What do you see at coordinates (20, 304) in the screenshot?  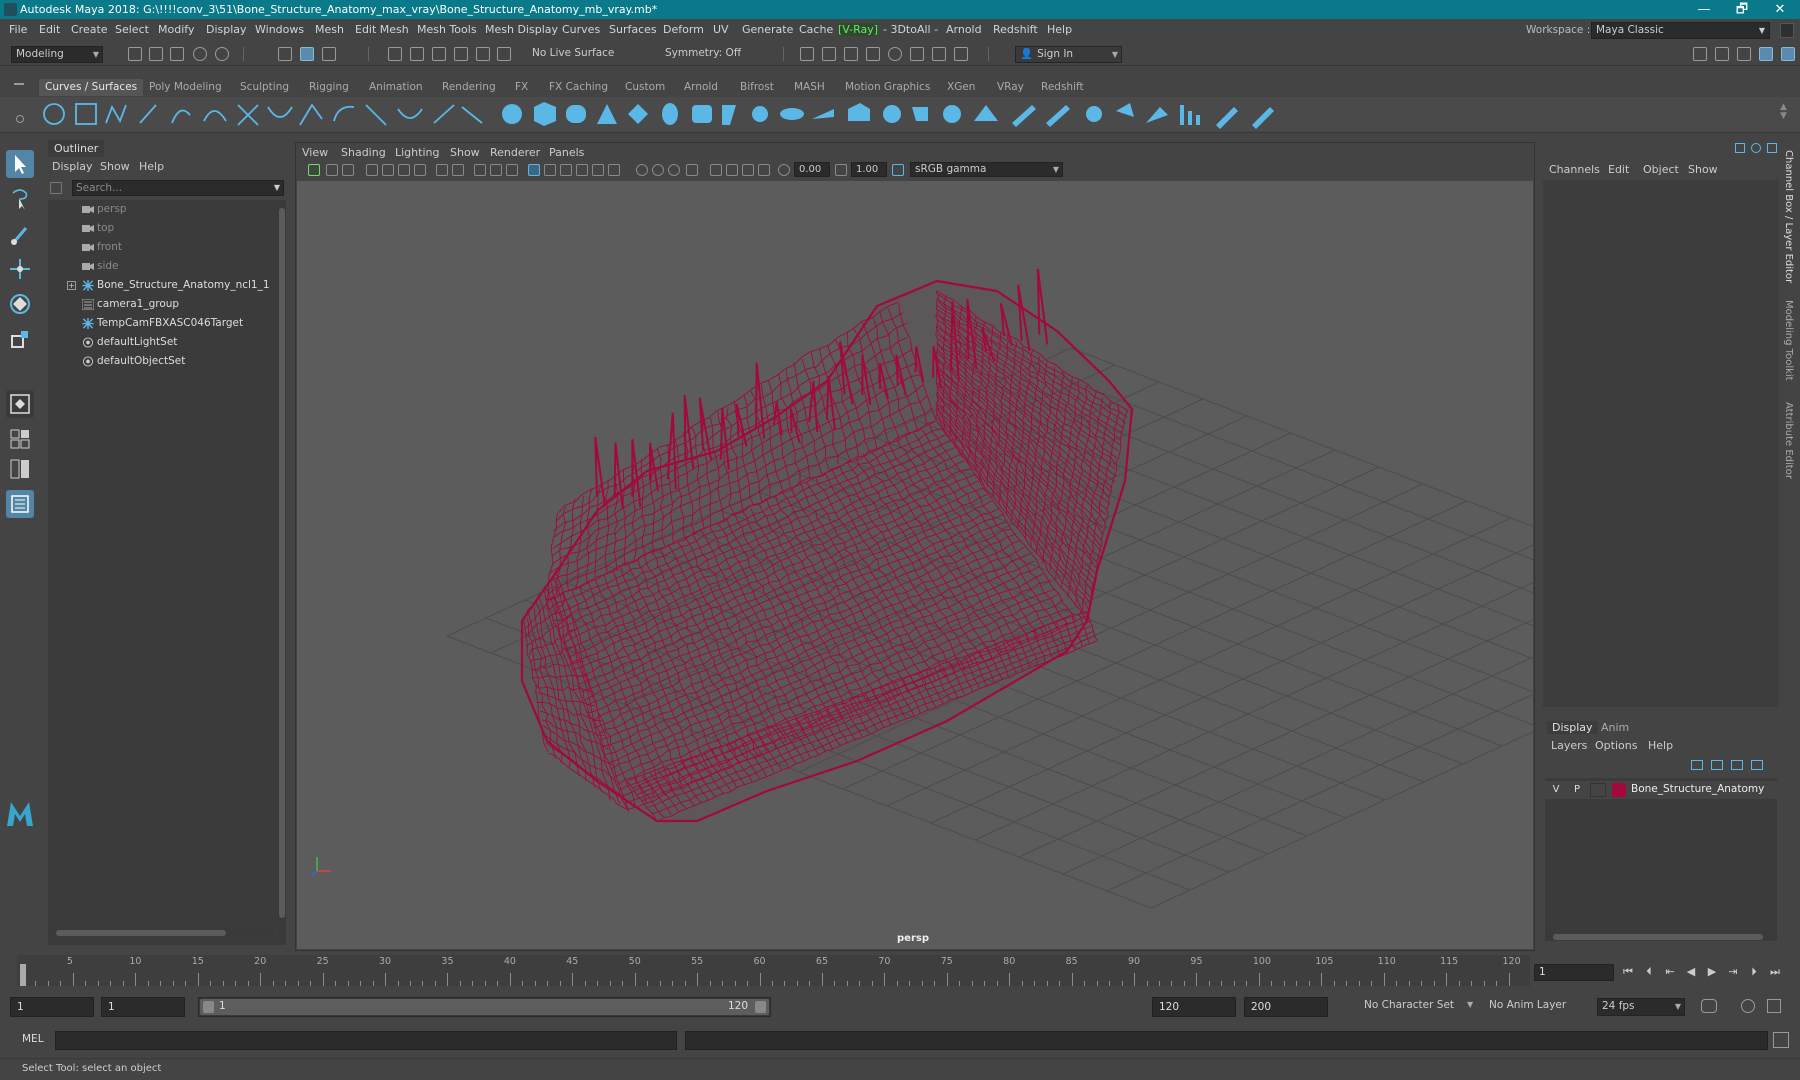 I see `rotate-tool-icon` at bounding box center [20, 304].